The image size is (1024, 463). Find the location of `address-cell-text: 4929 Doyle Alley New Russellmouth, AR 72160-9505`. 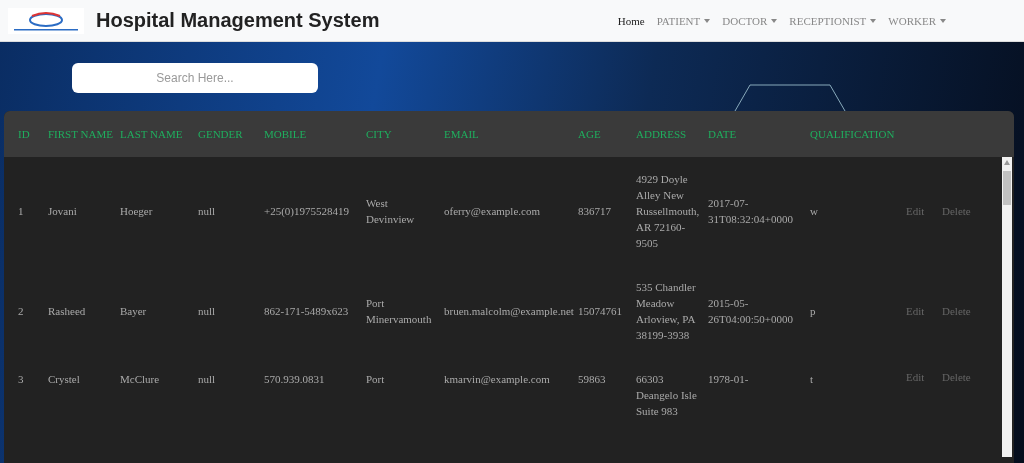

address-cell-text: 4929 Doyle Alley New Russellmouth, AR 72160-9505 is located at coordinates (668, 211).